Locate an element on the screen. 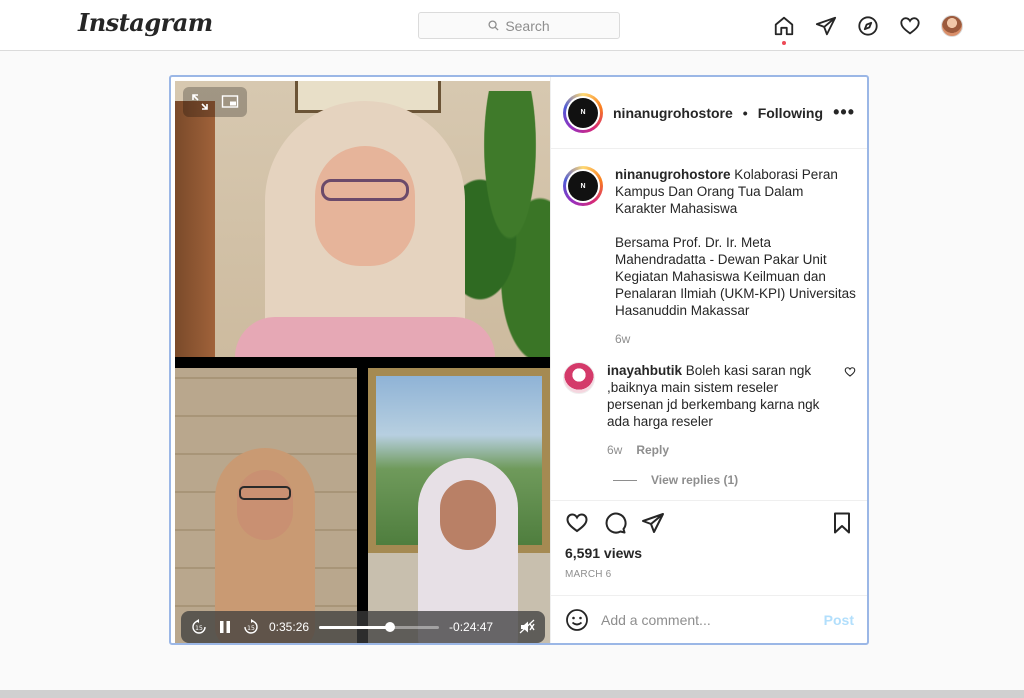 This screenshot has height=698, width=1024. add-comment-bar: Post is located at coordinates (709, 619).